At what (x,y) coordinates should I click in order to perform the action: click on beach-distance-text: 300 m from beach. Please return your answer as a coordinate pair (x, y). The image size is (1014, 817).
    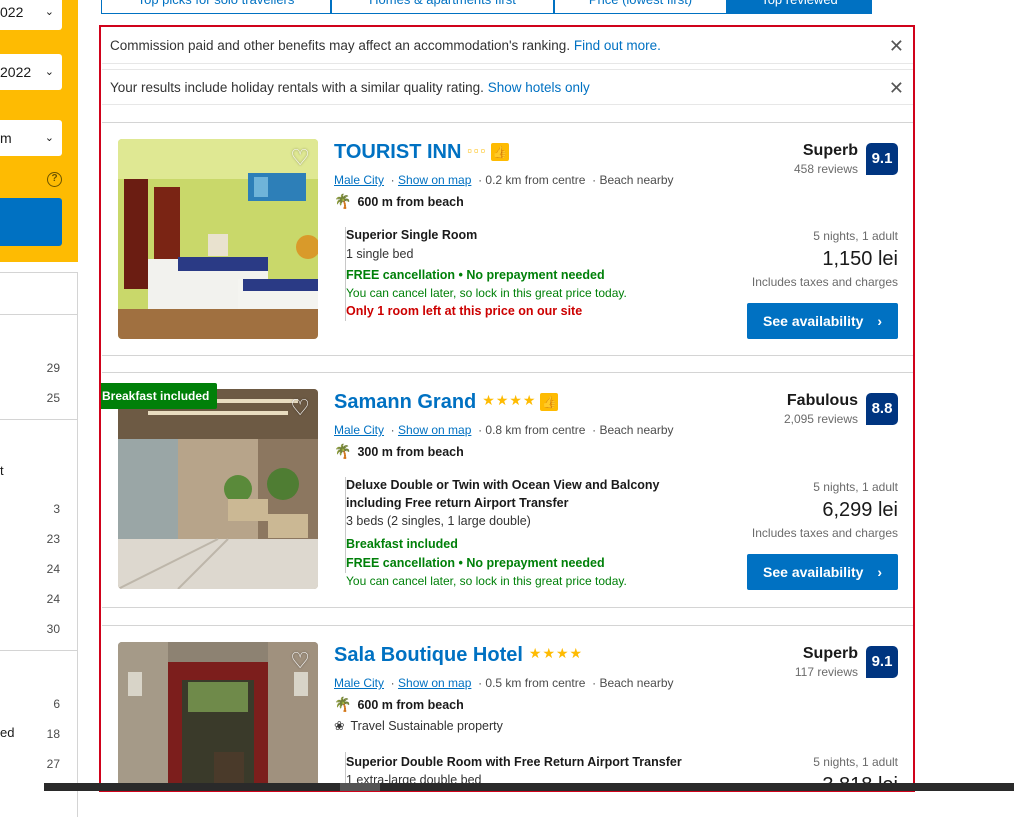
    Looking at the image, I should click on (410, 452).